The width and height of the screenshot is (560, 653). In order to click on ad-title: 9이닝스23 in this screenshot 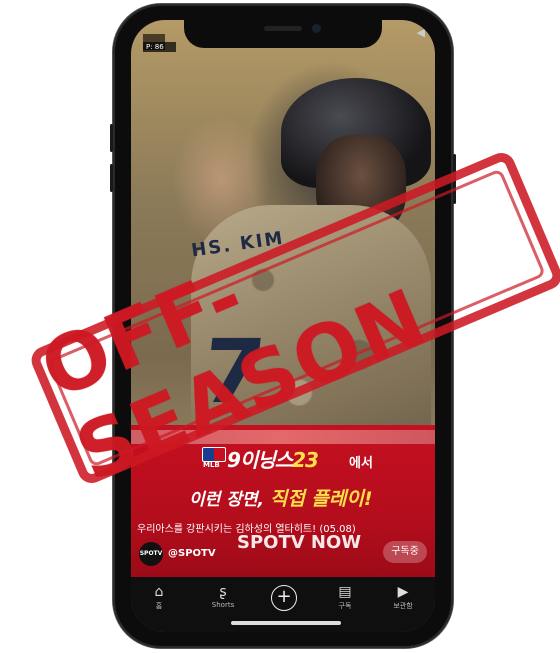, I will do `click(273, 458)`.